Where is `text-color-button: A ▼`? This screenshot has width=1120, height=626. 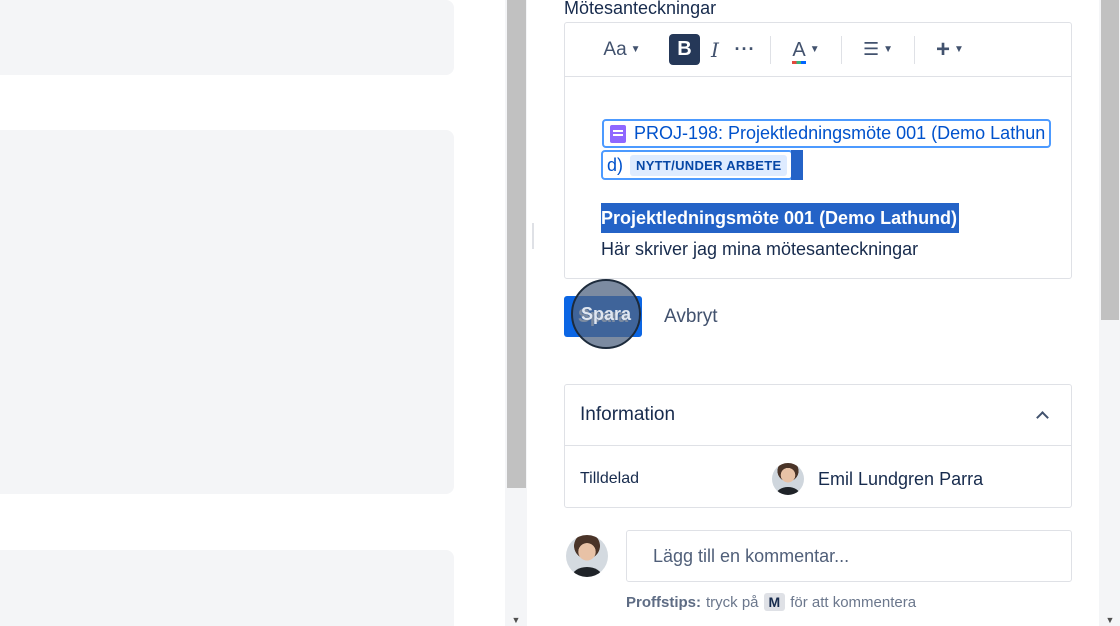
text-color-button: A ▼ is located at coordinates (806, 50).